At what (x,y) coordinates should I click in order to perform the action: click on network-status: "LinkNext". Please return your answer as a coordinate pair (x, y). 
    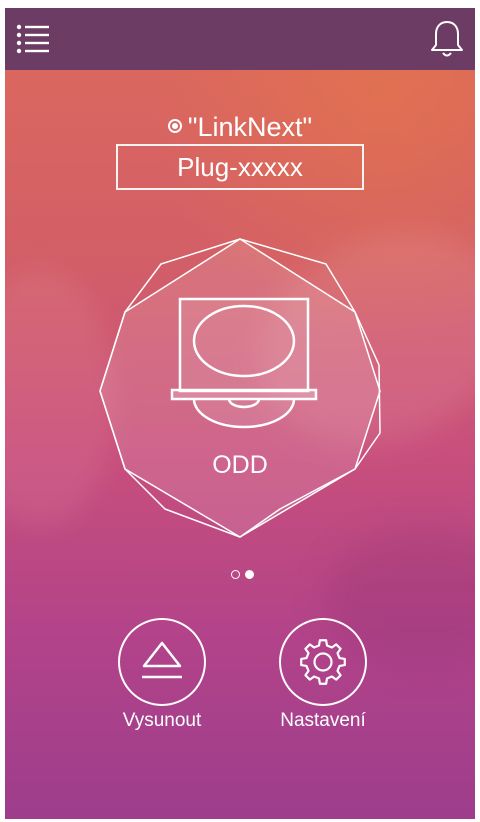
    Looking at the image, I should click on (240, 127).